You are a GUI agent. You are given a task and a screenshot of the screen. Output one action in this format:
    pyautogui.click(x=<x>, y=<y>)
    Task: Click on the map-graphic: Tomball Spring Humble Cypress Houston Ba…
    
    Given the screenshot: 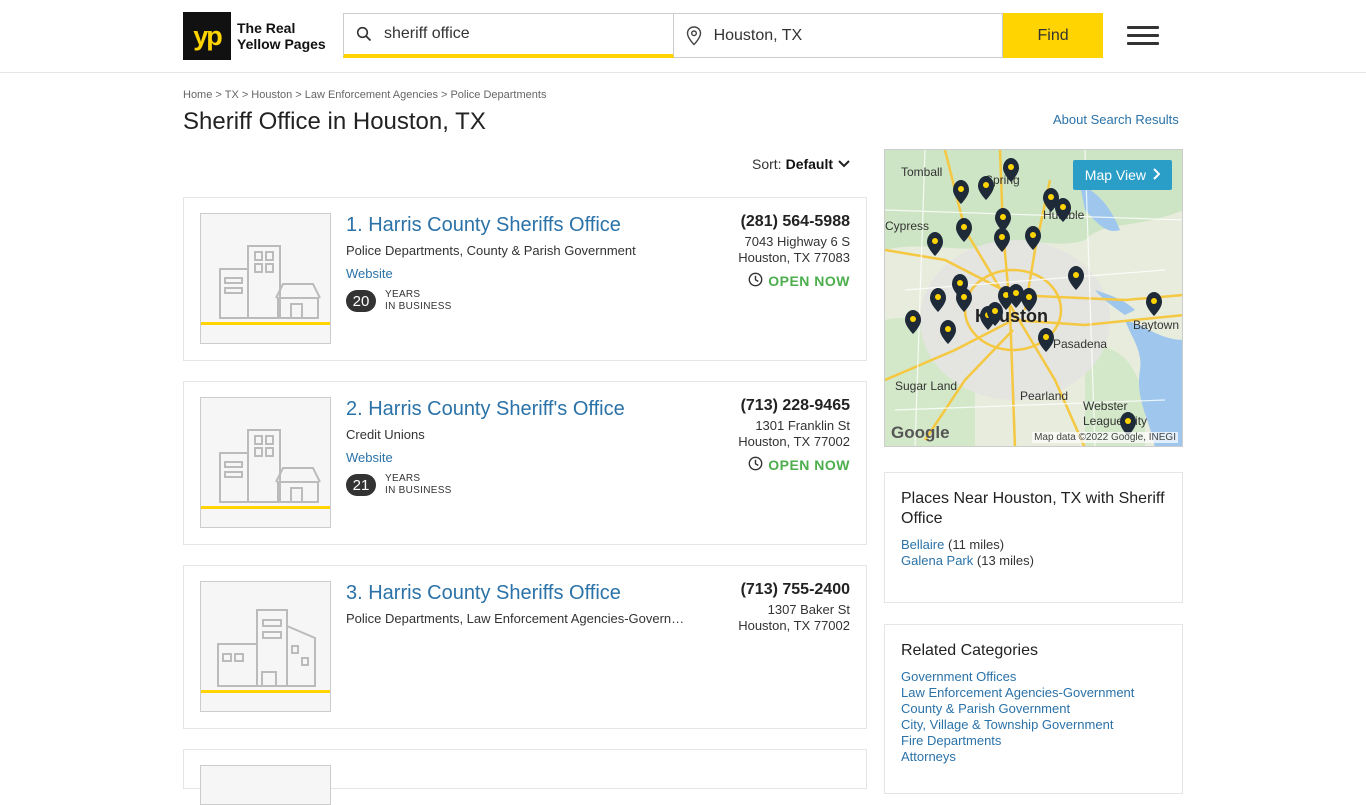 What is the action you would take?
    pyautogui.click(x=1033, y=298)
    